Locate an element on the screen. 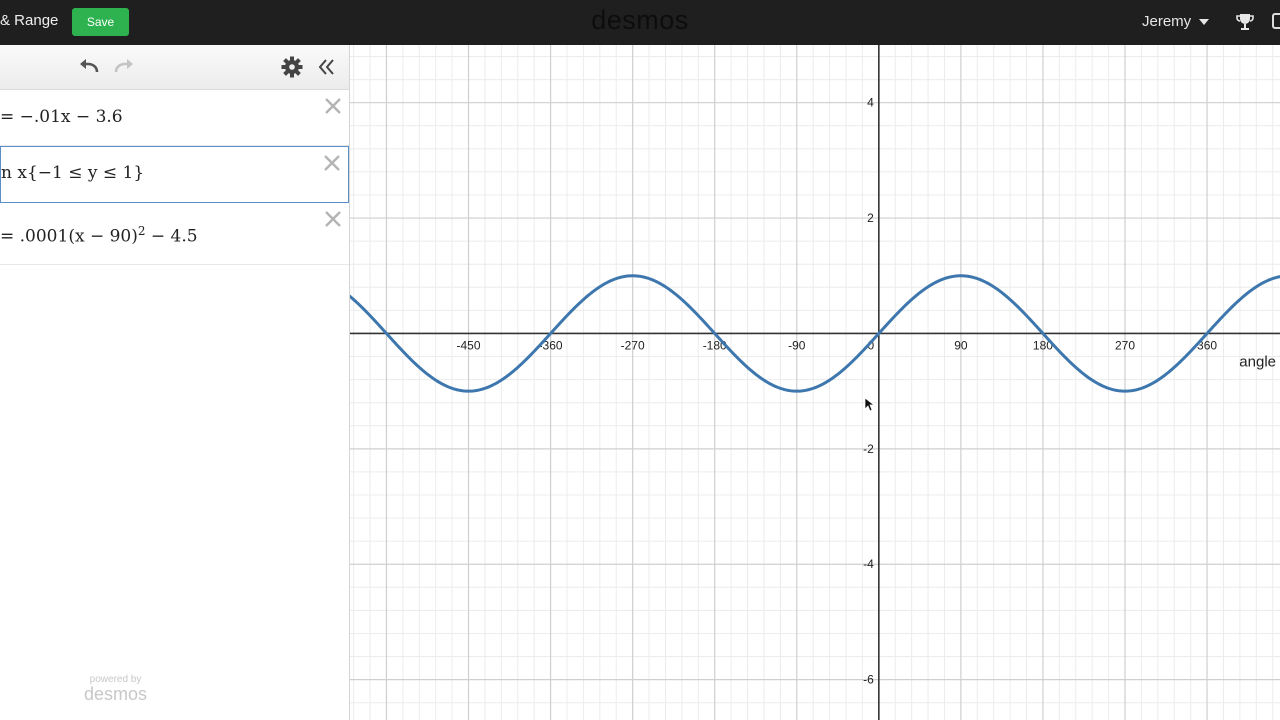  x-axis-label: angle is located at coordinates (1257, 361).